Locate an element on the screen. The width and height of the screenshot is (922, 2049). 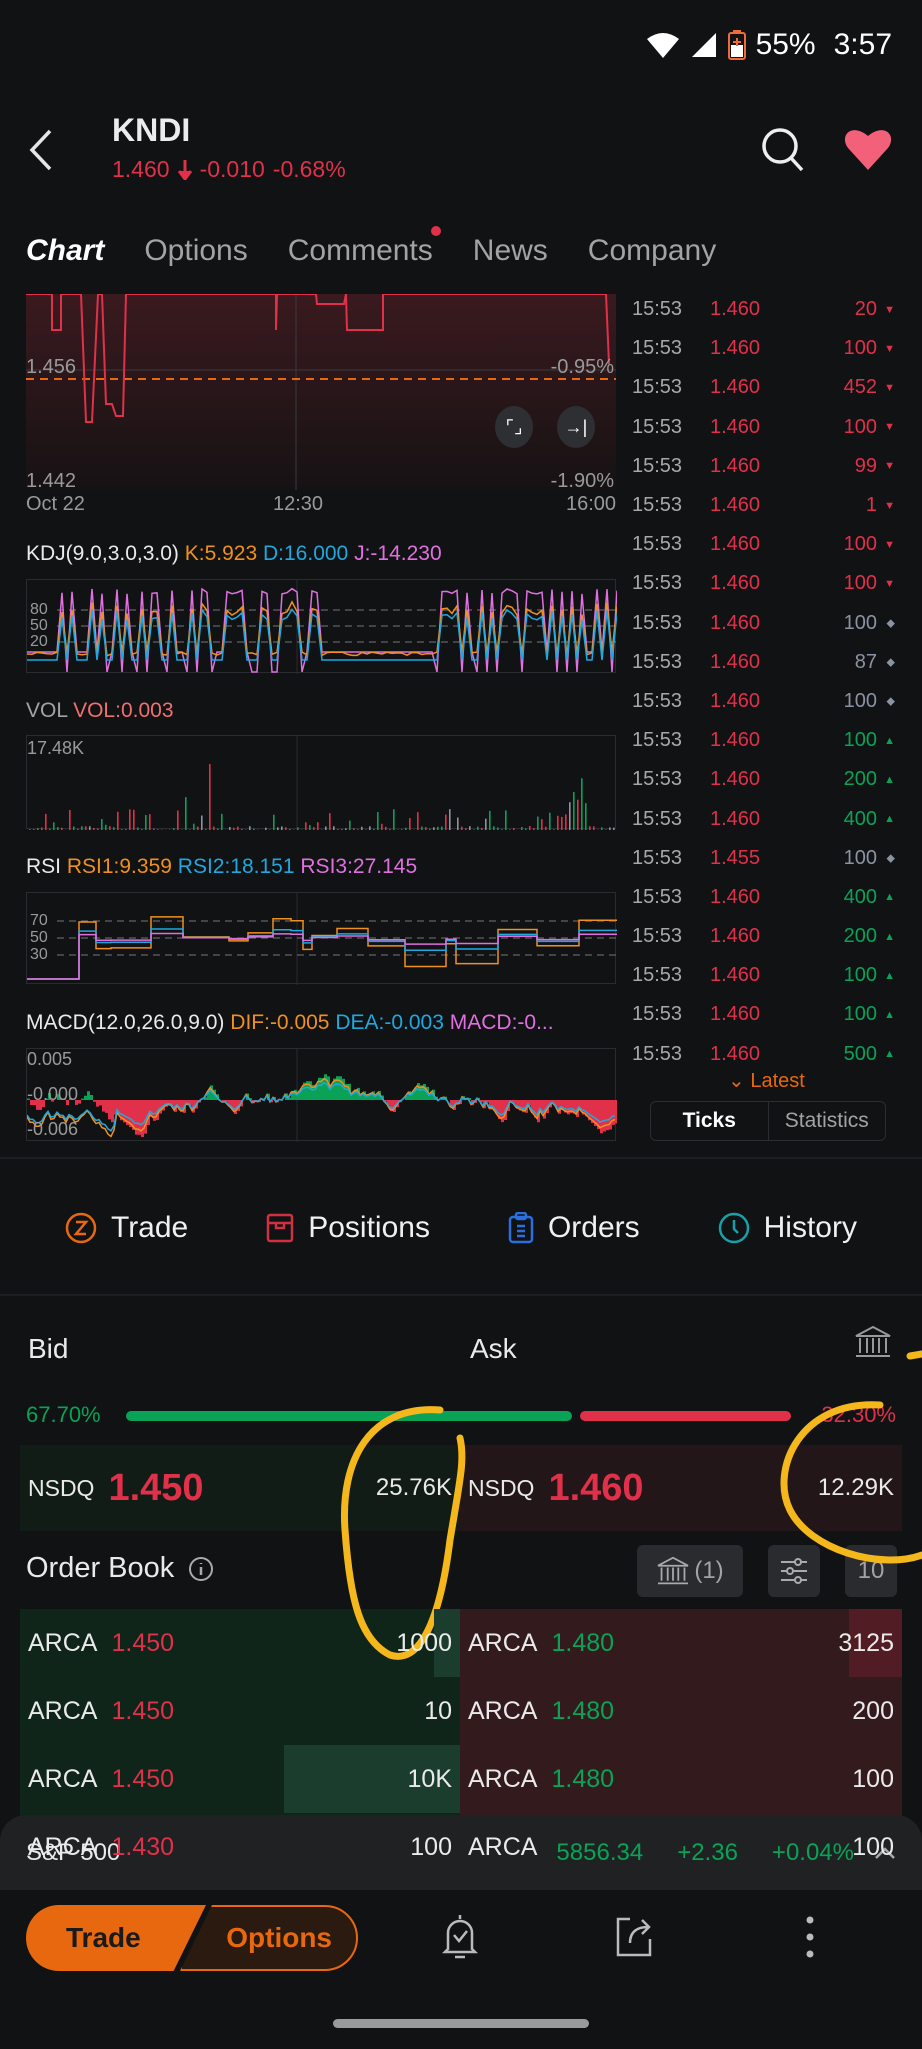
info-icon is located at coordinates (201, 1569).